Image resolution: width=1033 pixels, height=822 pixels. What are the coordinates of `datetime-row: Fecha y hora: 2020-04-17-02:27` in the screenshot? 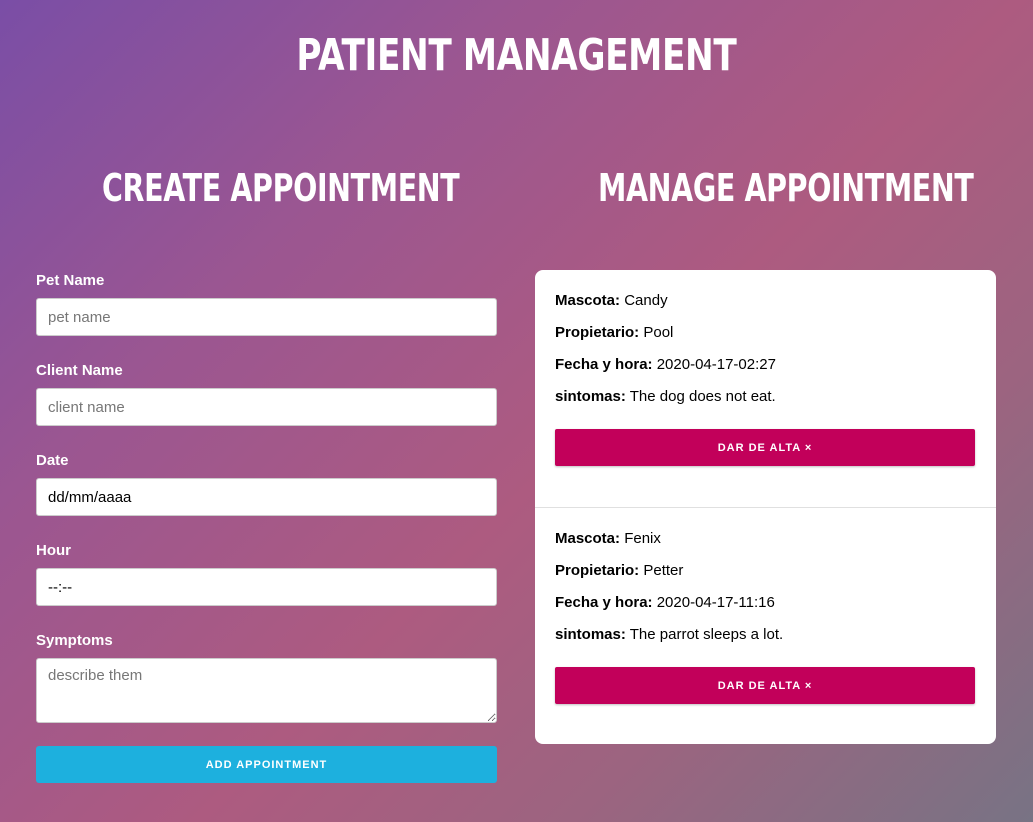 It's located at (765, 364).